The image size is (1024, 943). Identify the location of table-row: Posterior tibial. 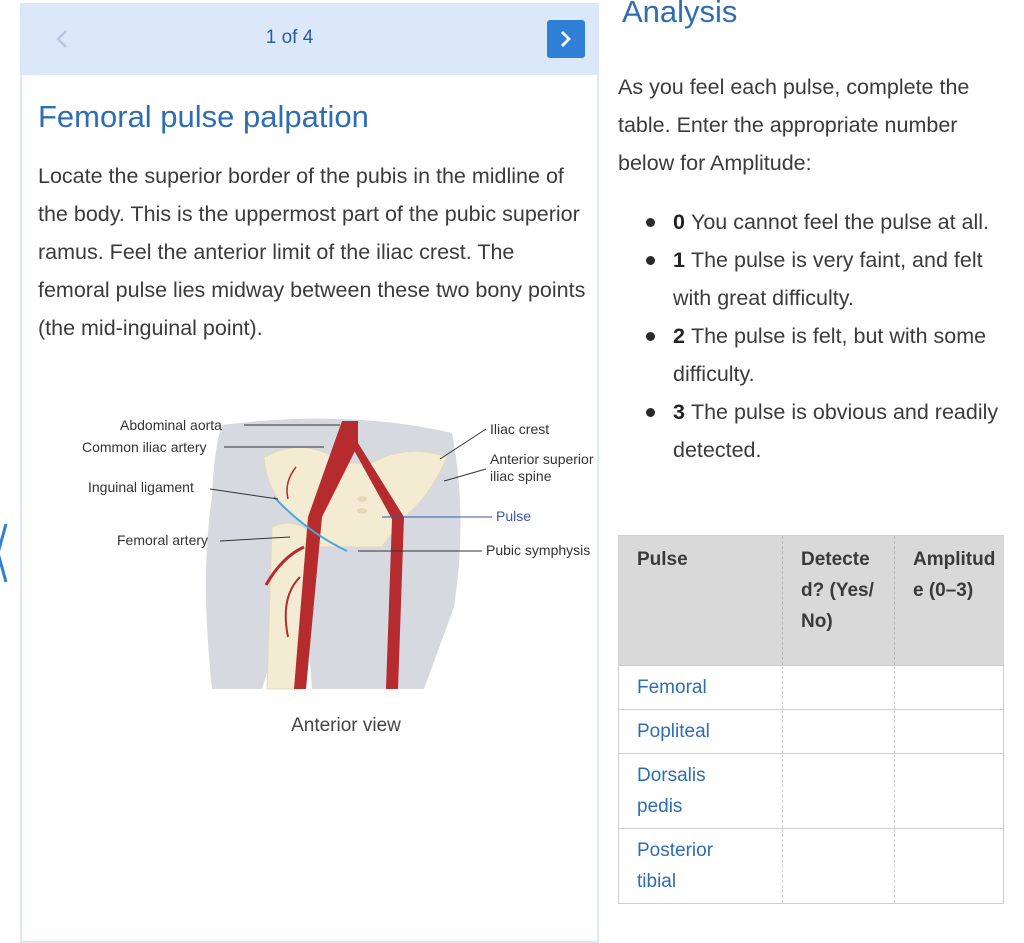
(811, 866).